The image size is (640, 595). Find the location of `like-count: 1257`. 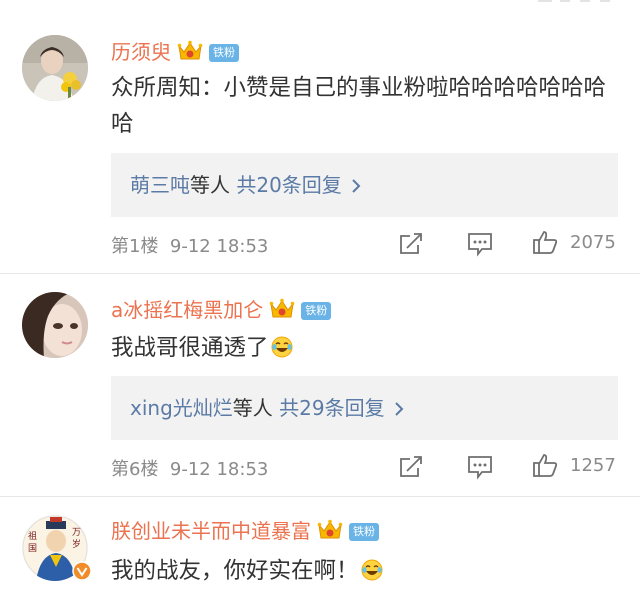

like-count: 1257 is located at coordinates (593, 465).